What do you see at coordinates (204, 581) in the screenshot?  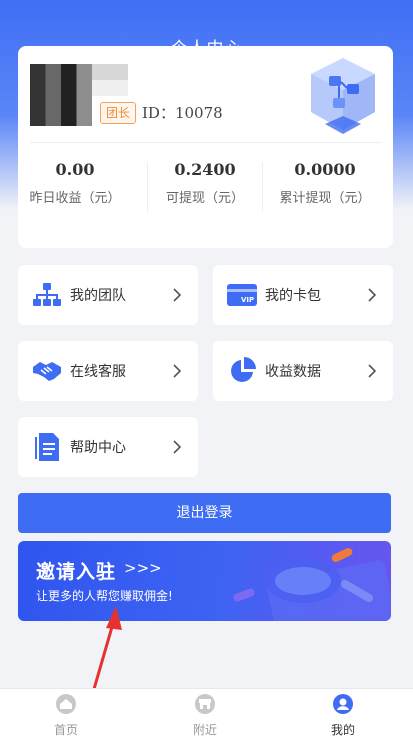 I see `invite-banner: 邀请入驻 >>> 让更多的人帮您赚取佣金!` at bounding box center [204, 581].